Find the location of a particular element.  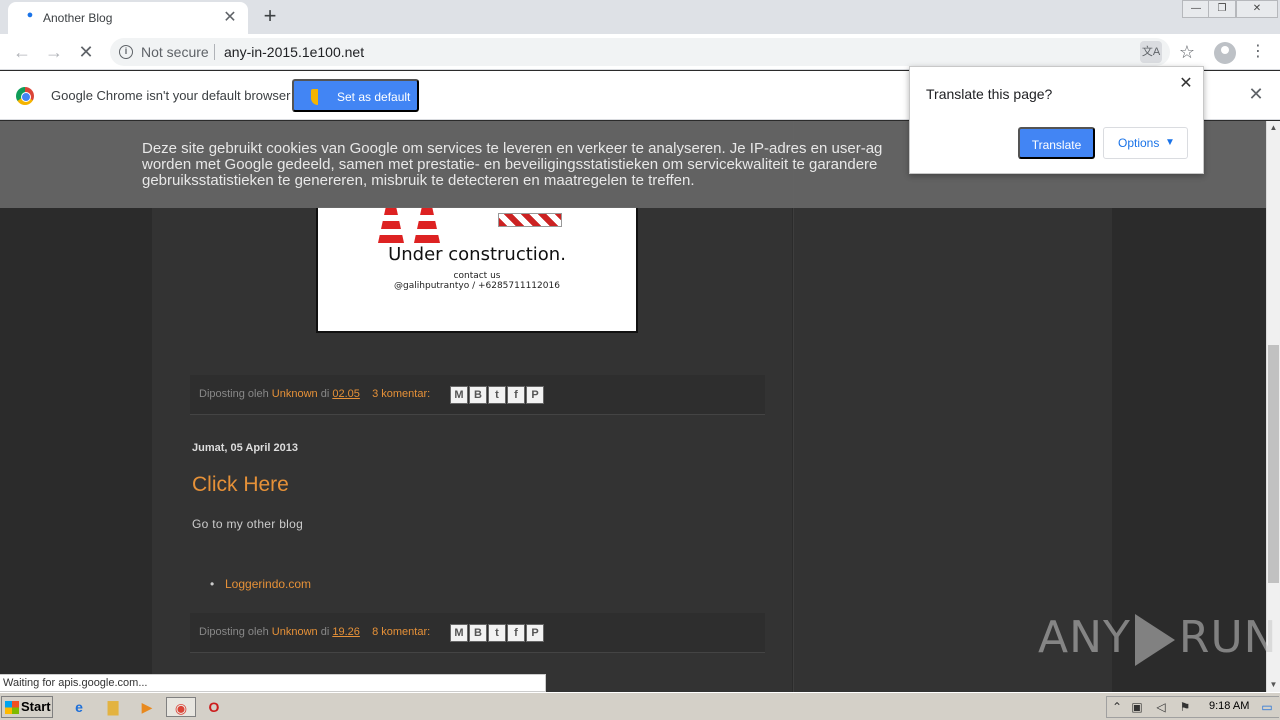

internet-explorer-icon: e is located at coordinates (79, 707).